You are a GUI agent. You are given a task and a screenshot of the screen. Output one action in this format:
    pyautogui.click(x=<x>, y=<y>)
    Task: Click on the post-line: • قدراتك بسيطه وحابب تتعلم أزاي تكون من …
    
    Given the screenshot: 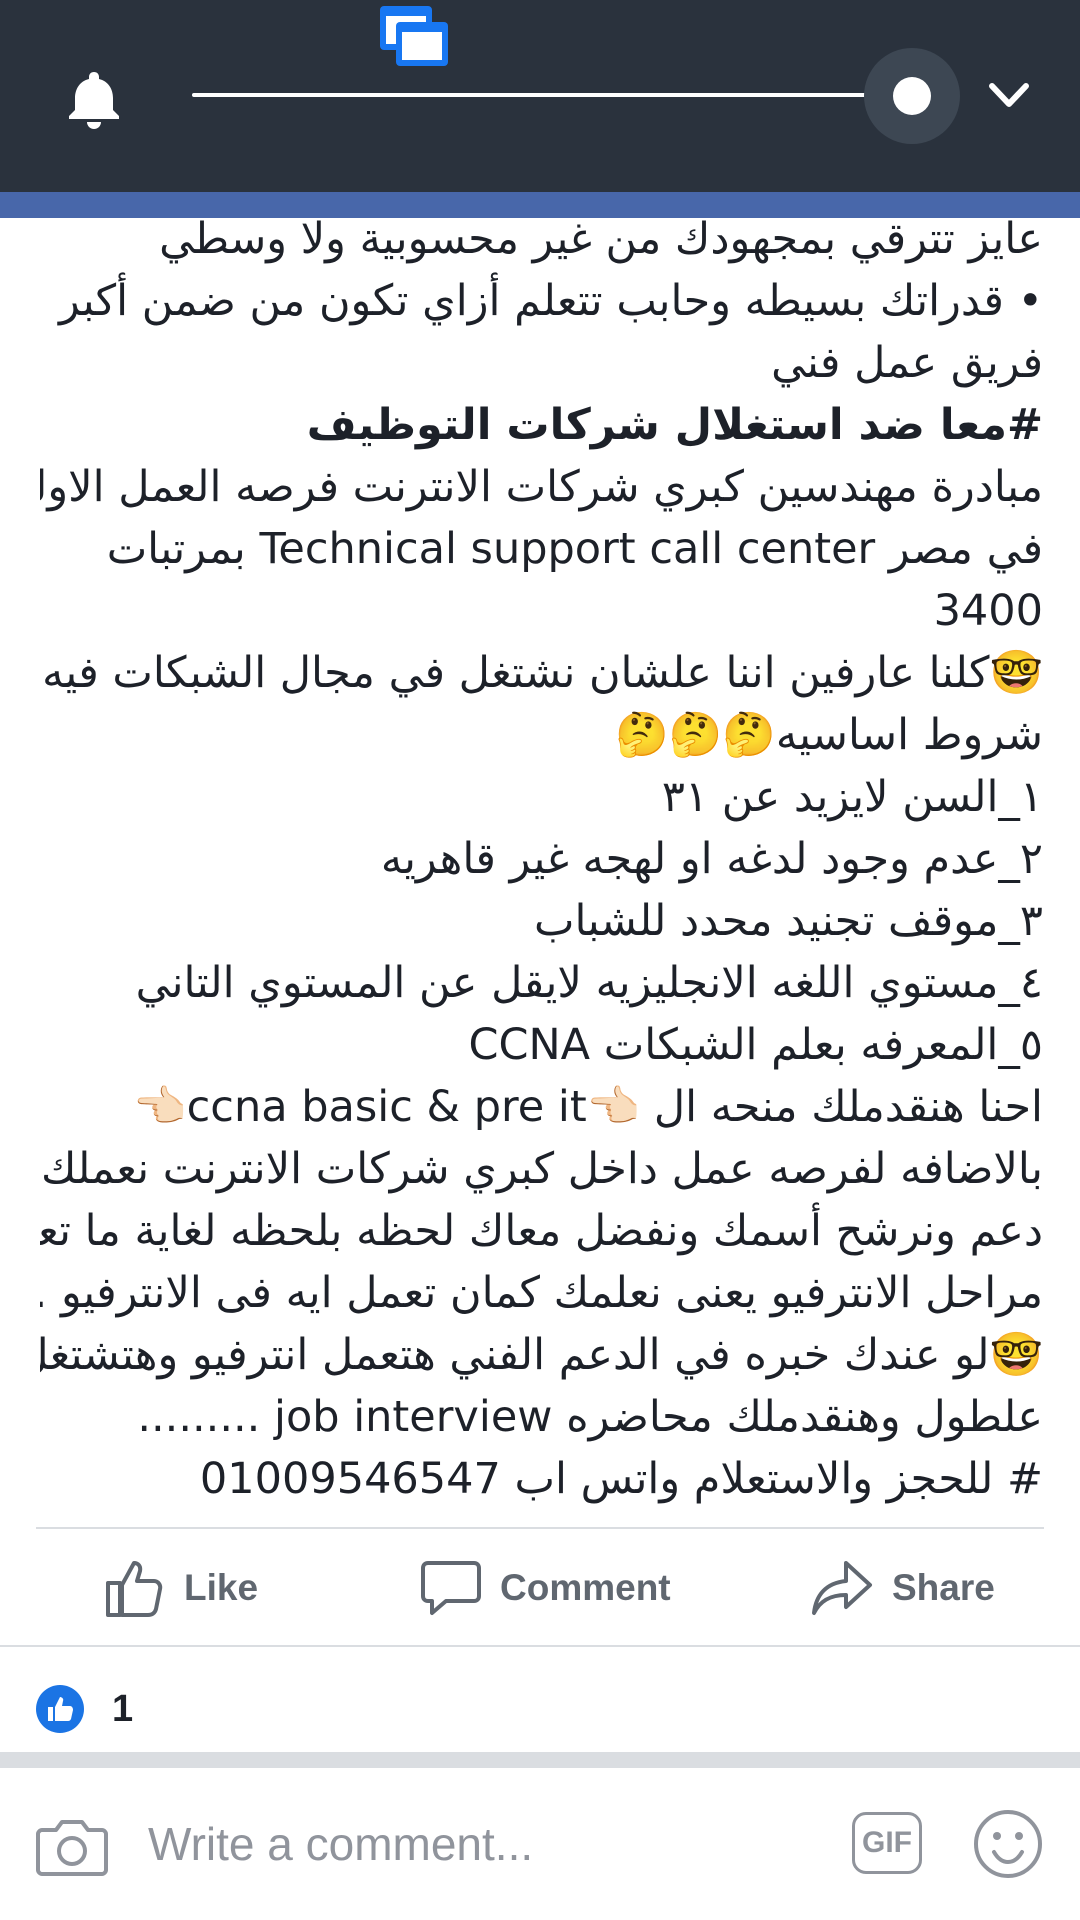 What is the action you would take?
    pyautogui.click(x=550, y=301)
    